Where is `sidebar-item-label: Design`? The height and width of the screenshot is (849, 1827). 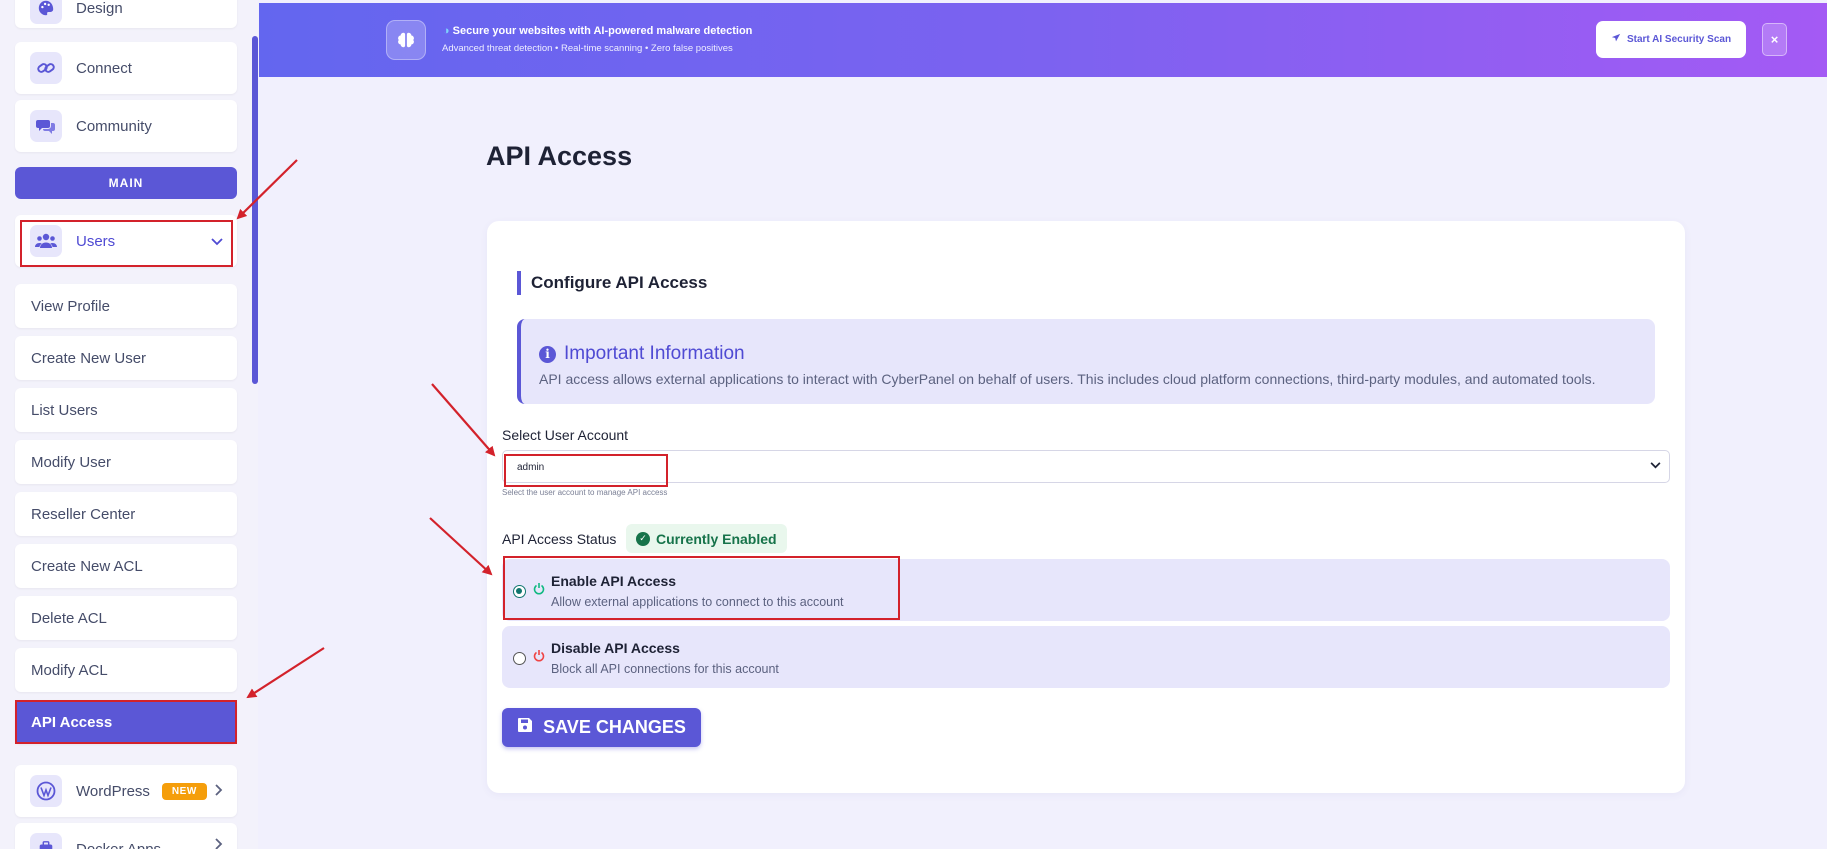
sidebar-item-label: Design is located at coordinates (99, 8).